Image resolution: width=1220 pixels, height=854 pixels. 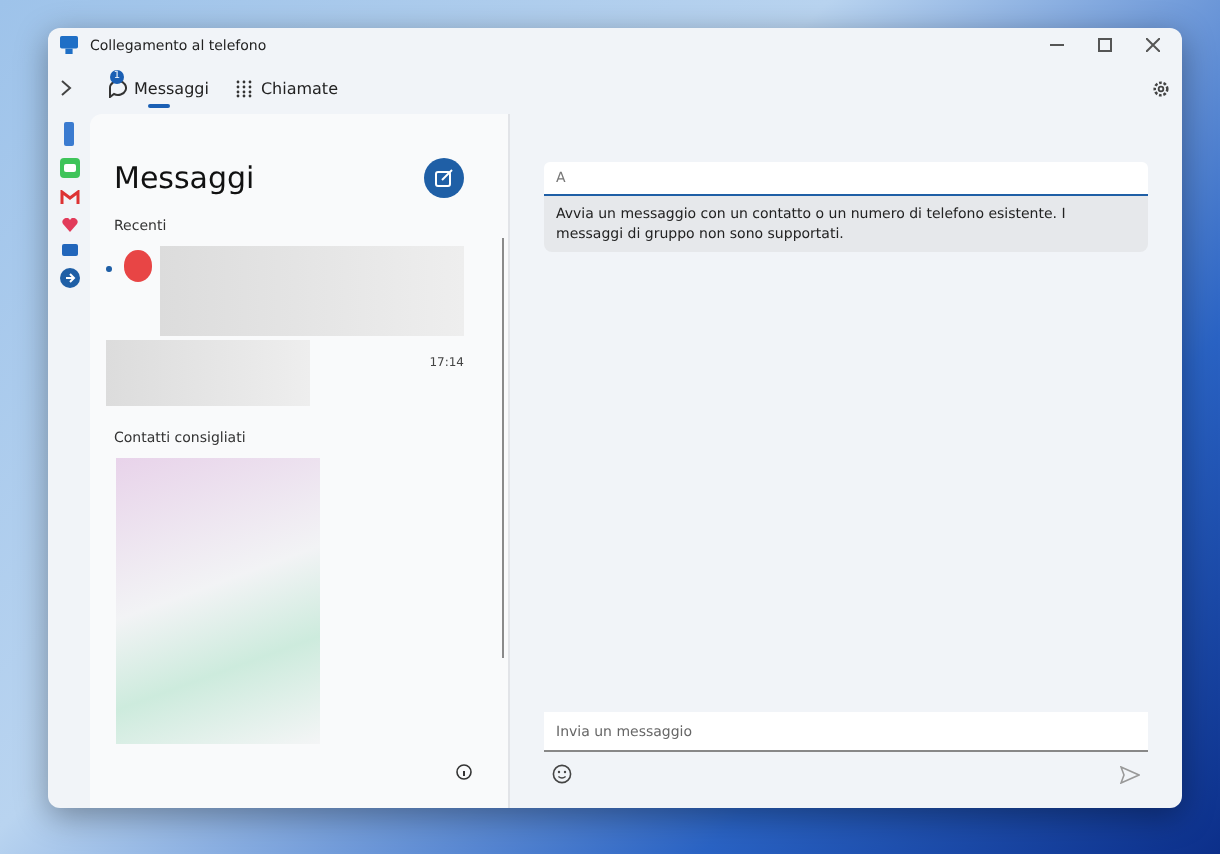 What do you see at coordinates (69, 250) in the screenshot?
I see `app-icon` at bounding box center [69, 250].